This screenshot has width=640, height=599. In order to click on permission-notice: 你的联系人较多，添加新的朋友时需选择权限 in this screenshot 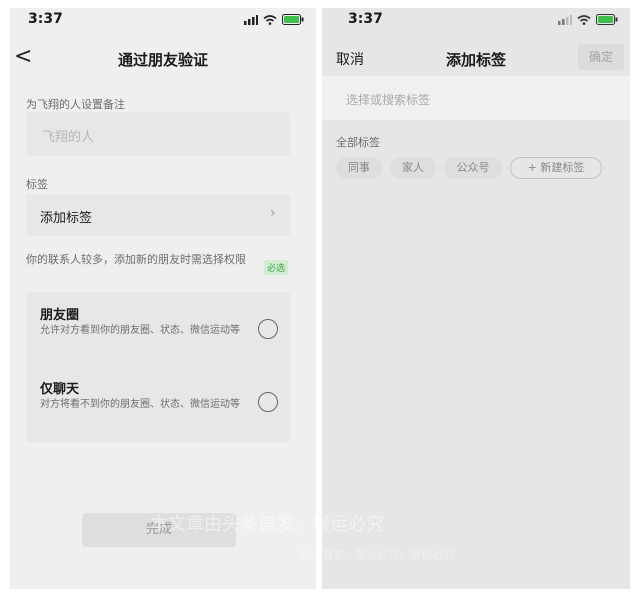, I will do `click(136, 259)`.